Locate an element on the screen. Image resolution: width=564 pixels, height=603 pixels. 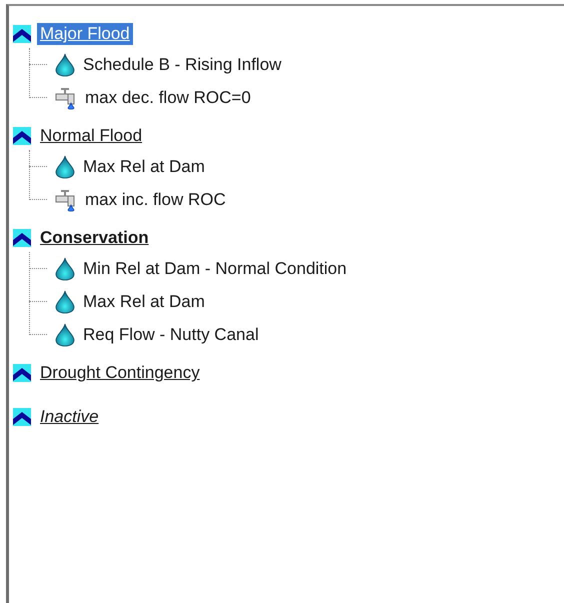
zone-link: Drought Contingency is located at coordinates (120, 373).